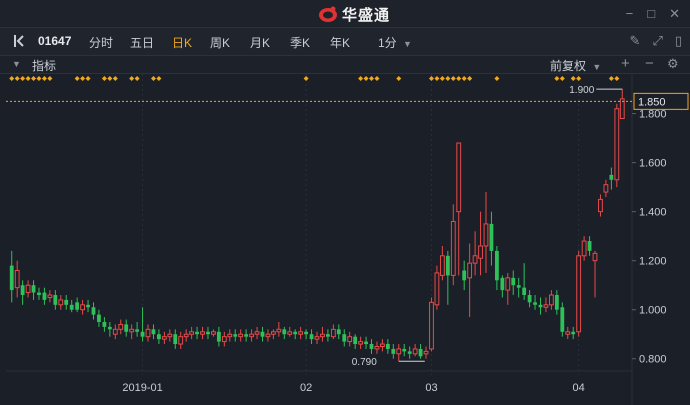  Describe the element at coordinates (21, 41) in the screenshot. I see `collapse-left-icon` at that location.